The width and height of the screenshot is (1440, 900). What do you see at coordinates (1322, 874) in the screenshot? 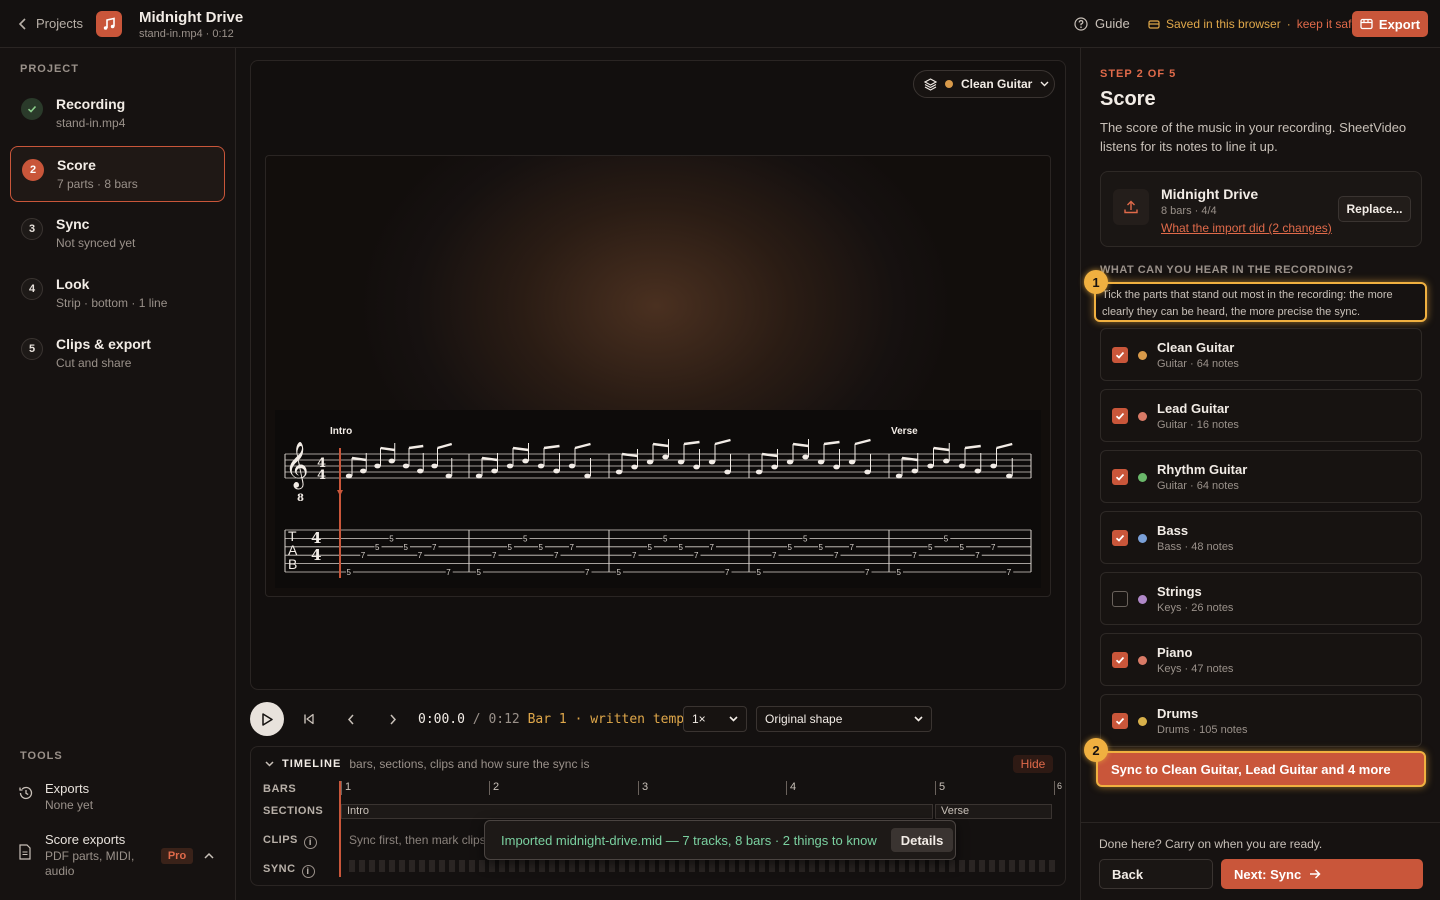
I see `next-sync-button: Next: Sync` at bounding box center [1322, 874].